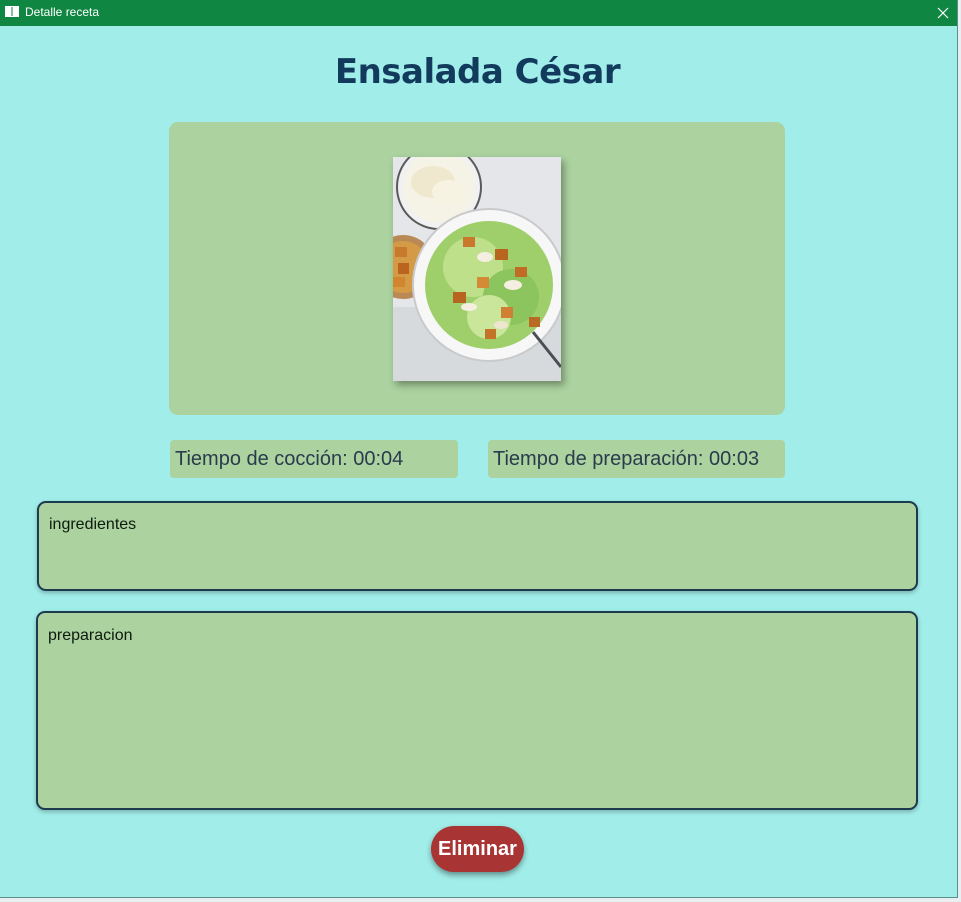 This screenshot has height=902, width=961. What do you see at coordinates (314, 459) in the screenshot?
I see `cook-time-label: Tiempo de cocción: 00:04` at bounding box center [314, 459].